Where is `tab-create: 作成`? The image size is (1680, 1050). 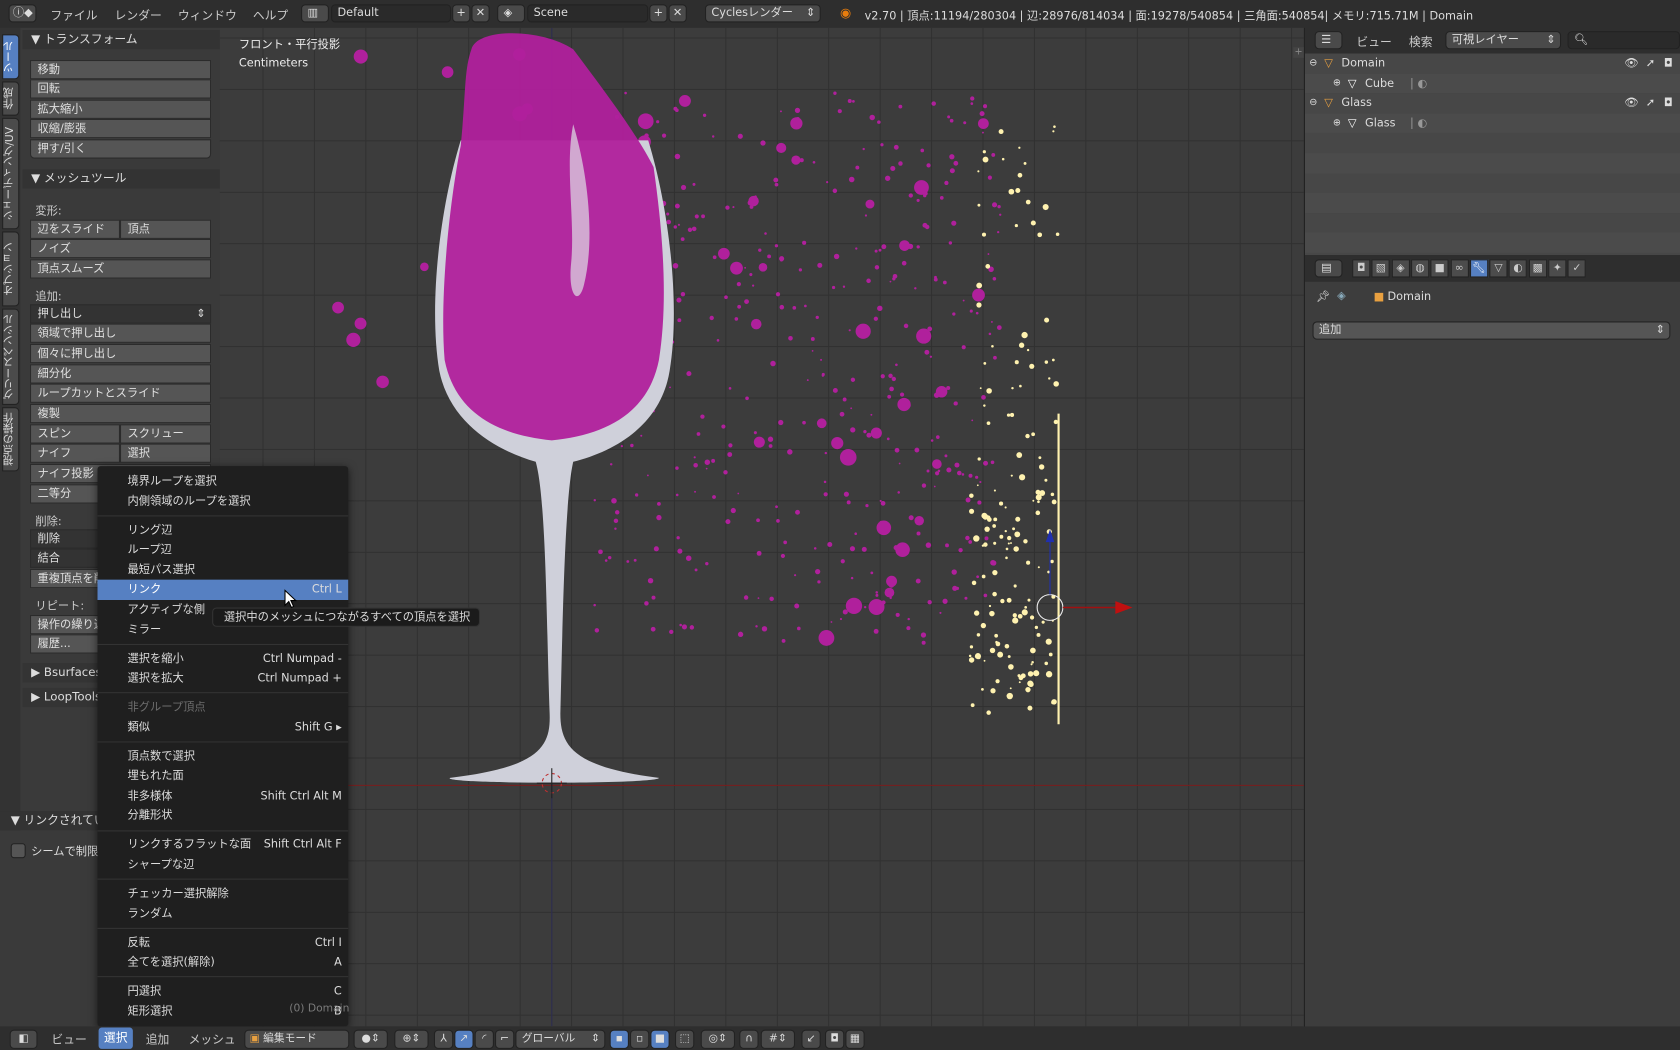
tab-create: 作成 is located at coordinates (11, 98).